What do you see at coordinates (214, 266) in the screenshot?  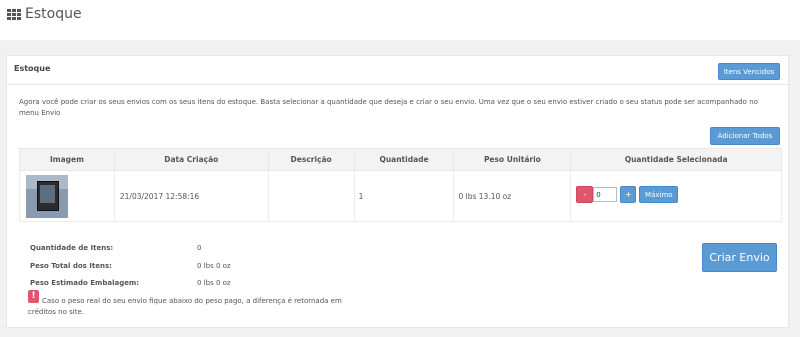 I see `total-weight-value: 0 lbs 0 oz` at bounding box center [214, 266].